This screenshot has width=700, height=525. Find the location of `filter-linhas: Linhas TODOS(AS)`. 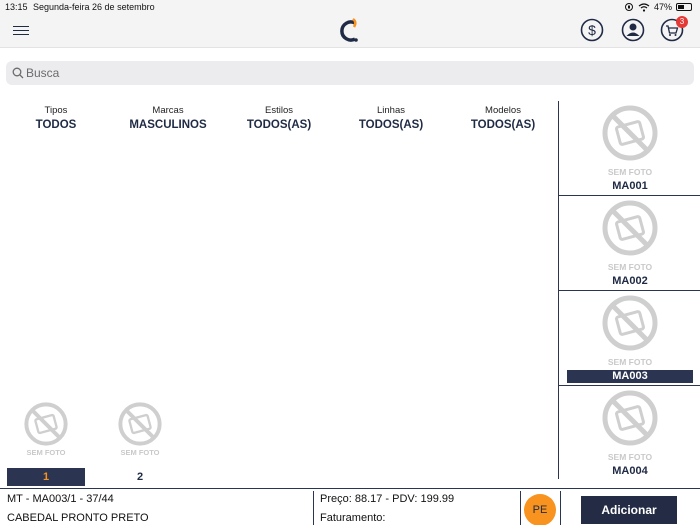

filter-linhas: Linhas TODOS(AS) is located at coordinates (391, 118).